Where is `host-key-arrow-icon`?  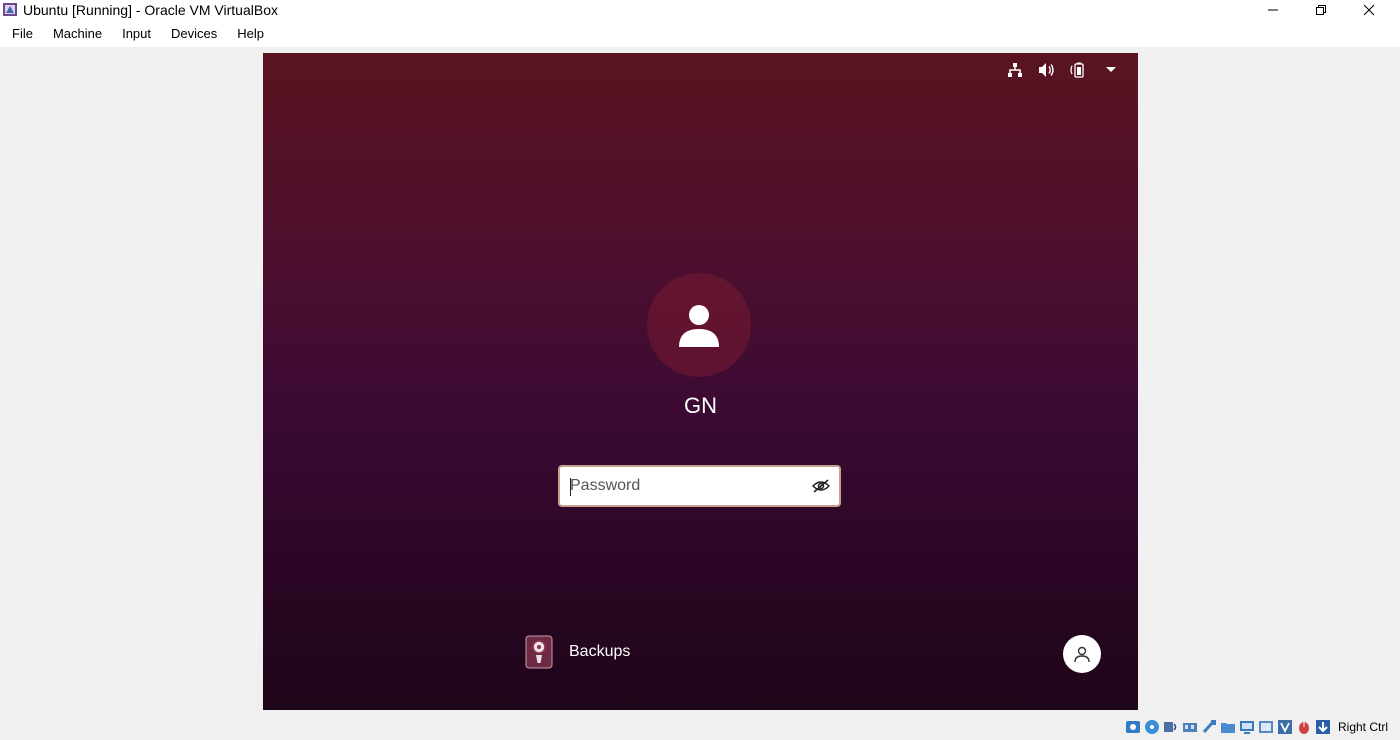 host-key-arrow-icon is located at coordinates (1323, 727).